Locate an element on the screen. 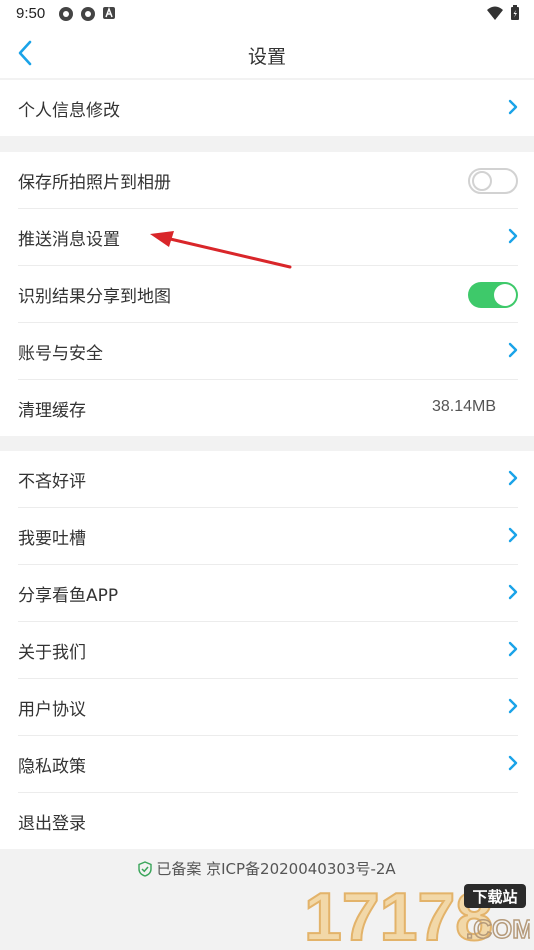 The height and width of the screenshot is (950, 534). svg-text: .COM is located at coordinates (498, 929).